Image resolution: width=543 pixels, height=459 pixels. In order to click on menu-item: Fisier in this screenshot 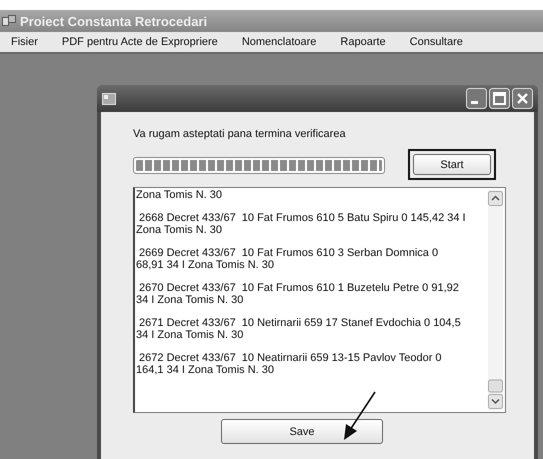, I will do `click(25, 42)`.